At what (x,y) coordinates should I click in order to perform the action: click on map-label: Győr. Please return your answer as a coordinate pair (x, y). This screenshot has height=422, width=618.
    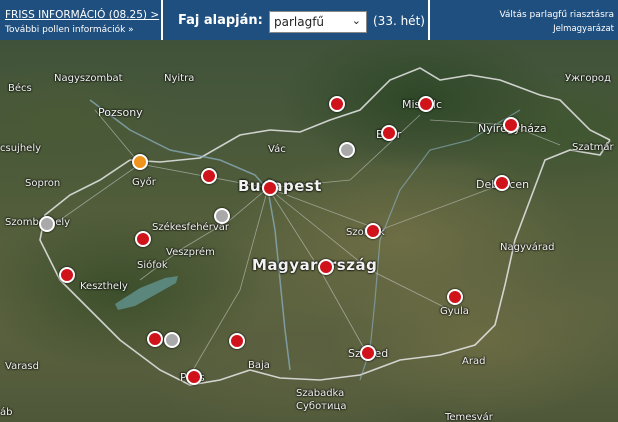
    Looking at the image, I should click on (144, 182).